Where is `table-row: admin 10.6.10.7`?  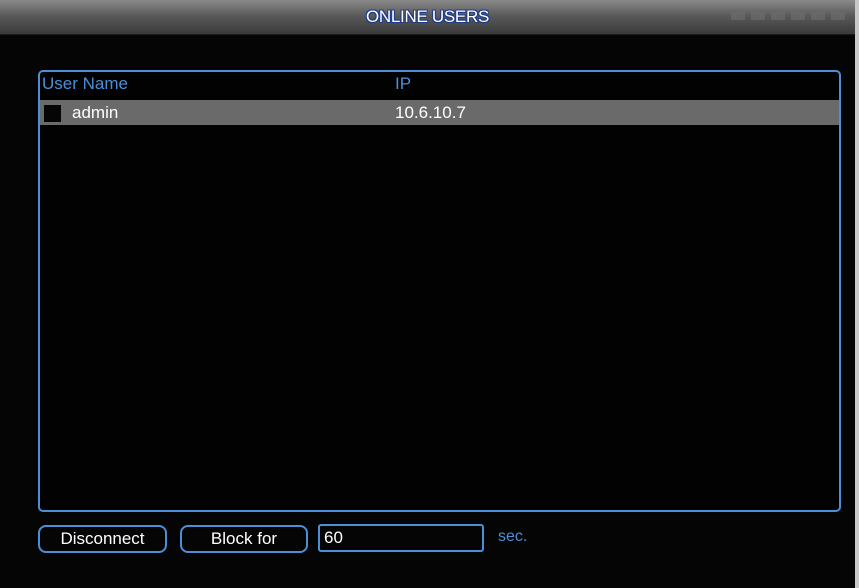 table-row: admin 10.6.10.7 is located at coordinates (439, 112).